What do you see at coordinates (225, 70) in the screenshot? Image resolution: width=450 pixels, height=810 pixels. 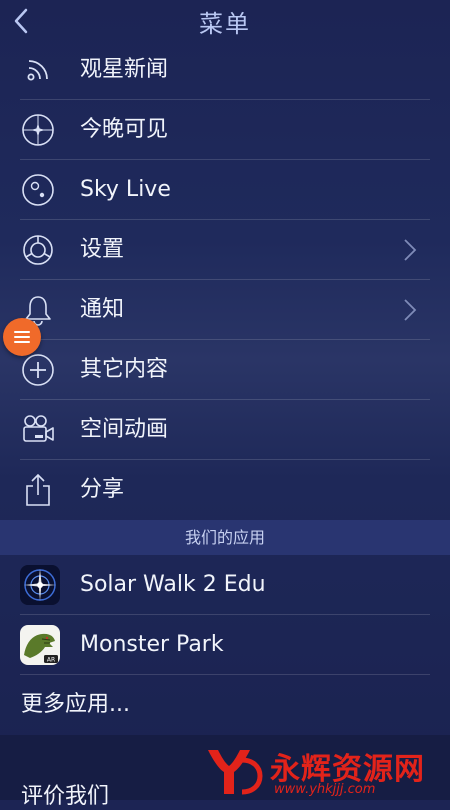 I see `menu-item-news: 观星新闻` at bounding box center [225, 70].